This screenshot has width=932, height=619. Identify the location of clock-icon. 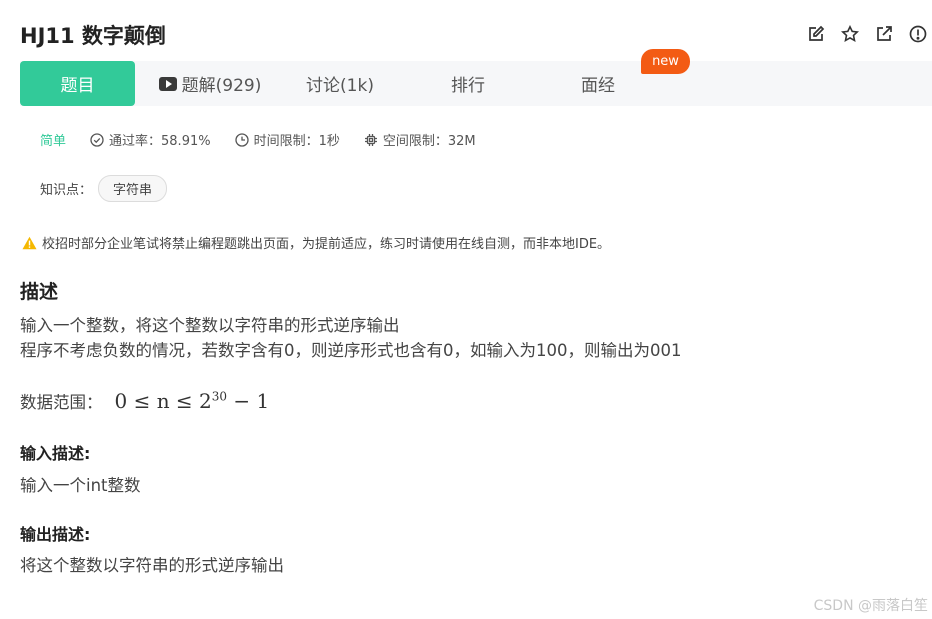
(241, 139).